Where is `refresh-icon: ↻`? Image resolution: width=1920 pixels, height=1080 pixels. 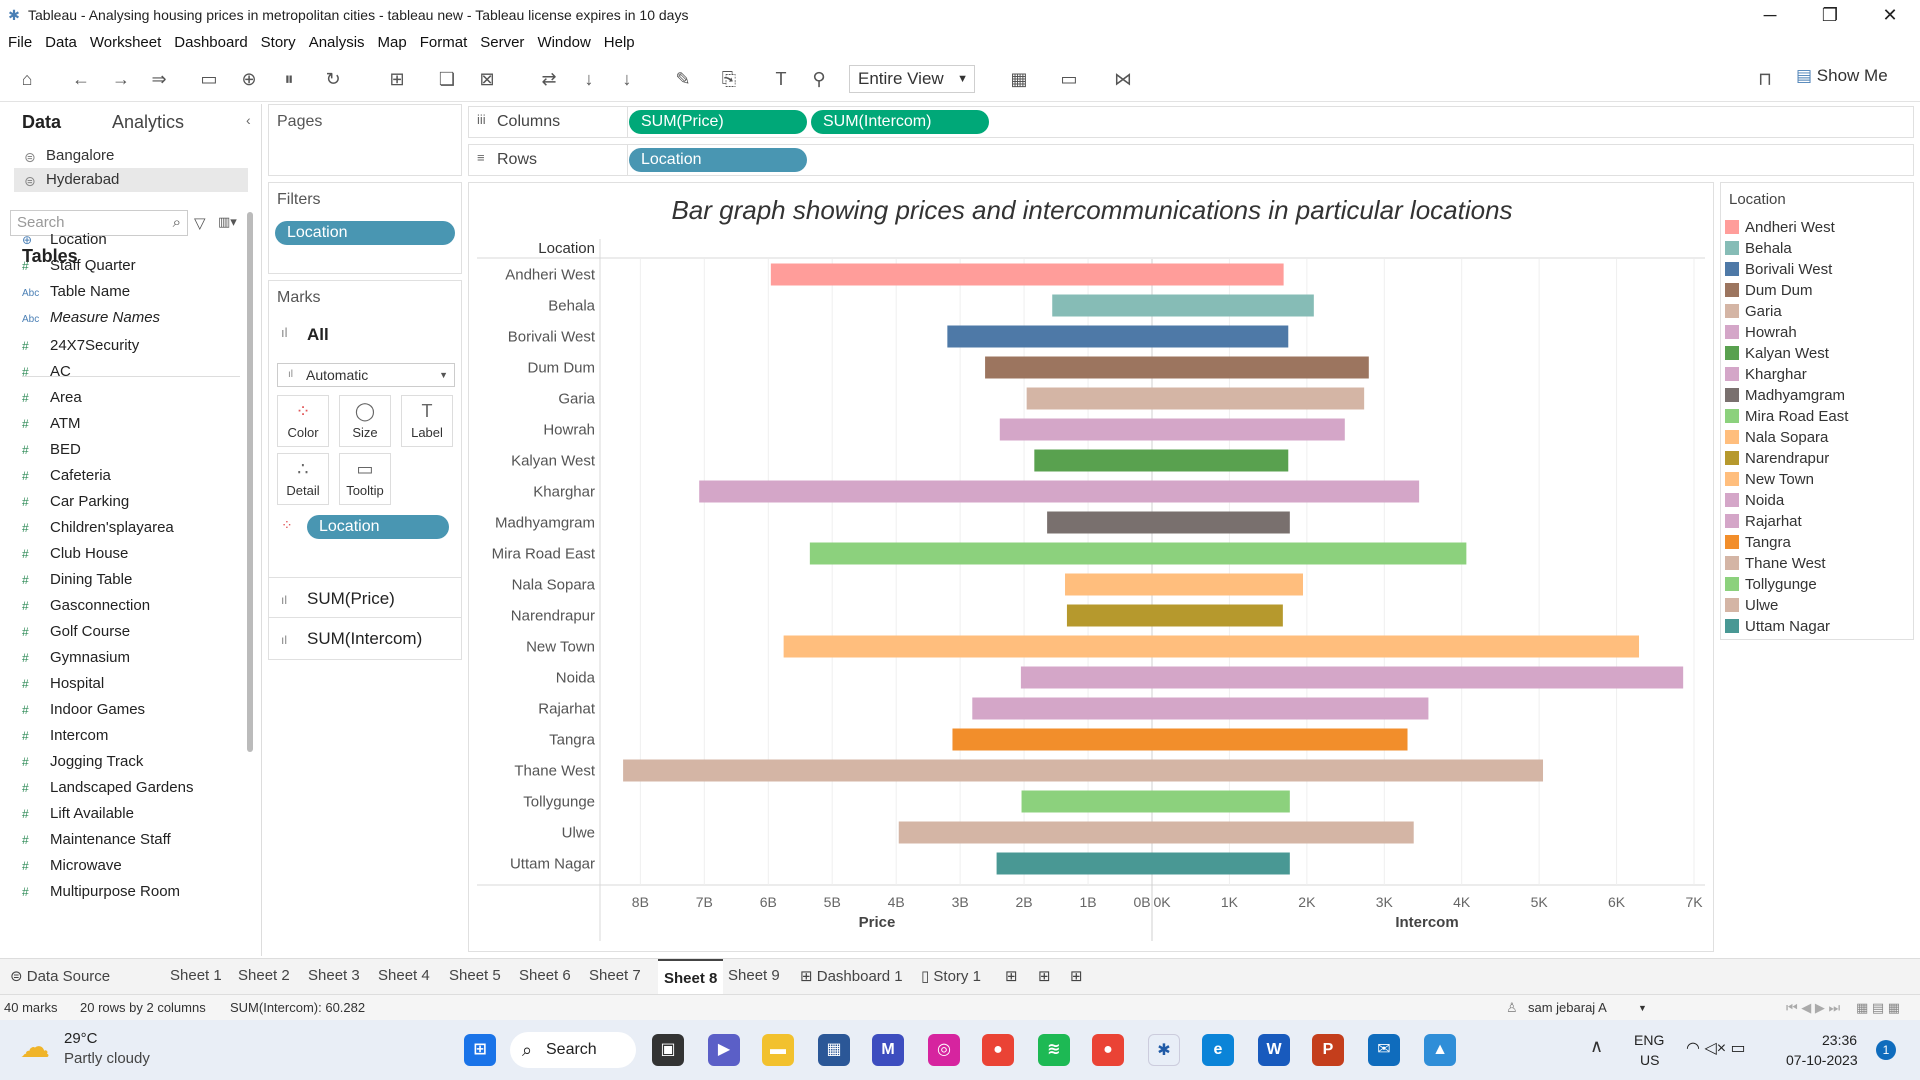
refresh-icon: ↻ is located at coordinates (333, 79).